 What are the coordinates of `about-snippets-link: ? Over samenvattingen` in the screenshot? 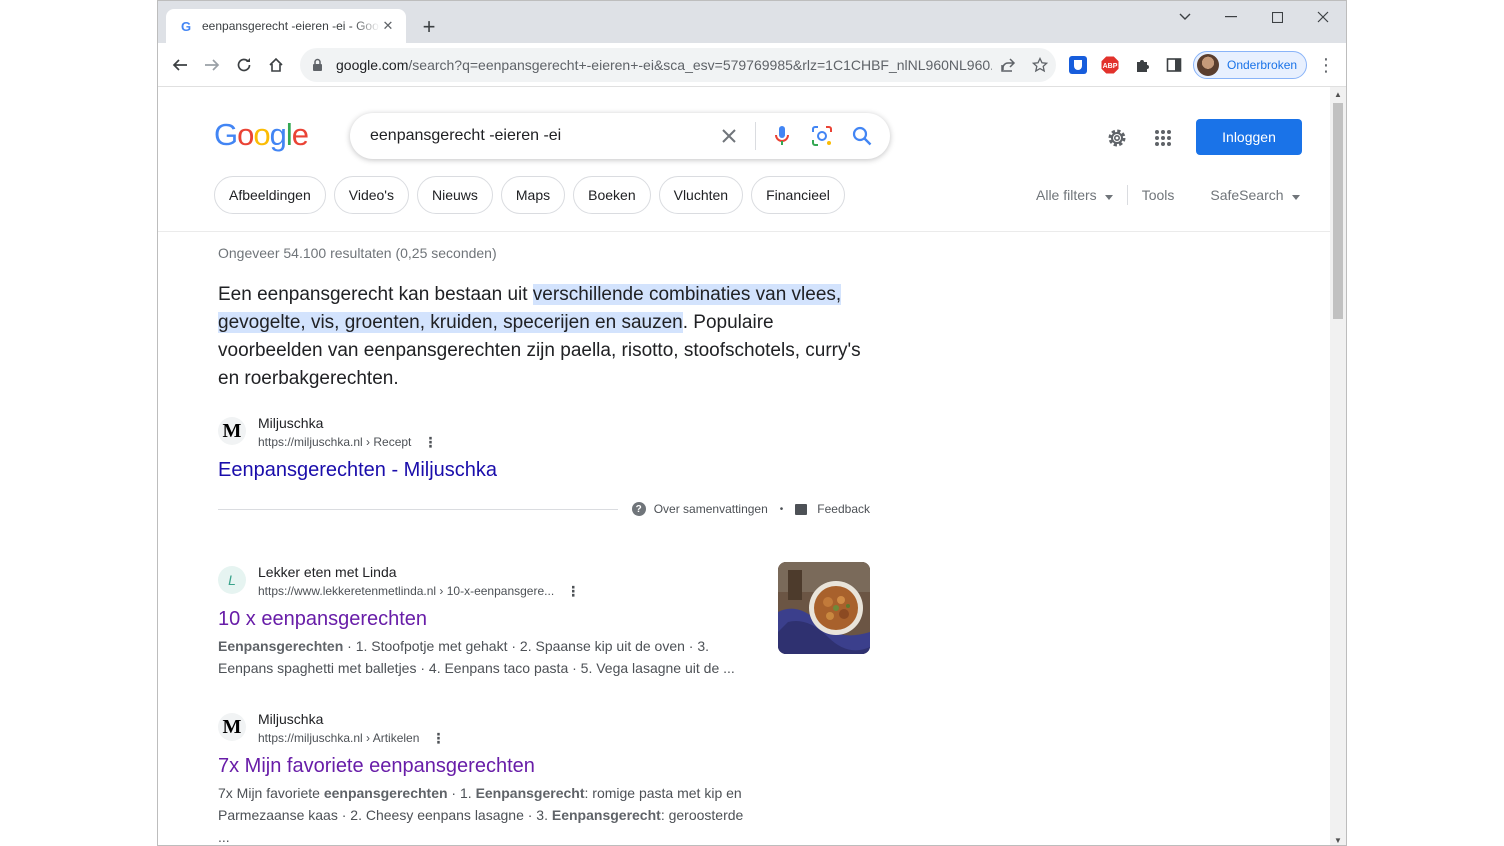 It's located at (699, 509).